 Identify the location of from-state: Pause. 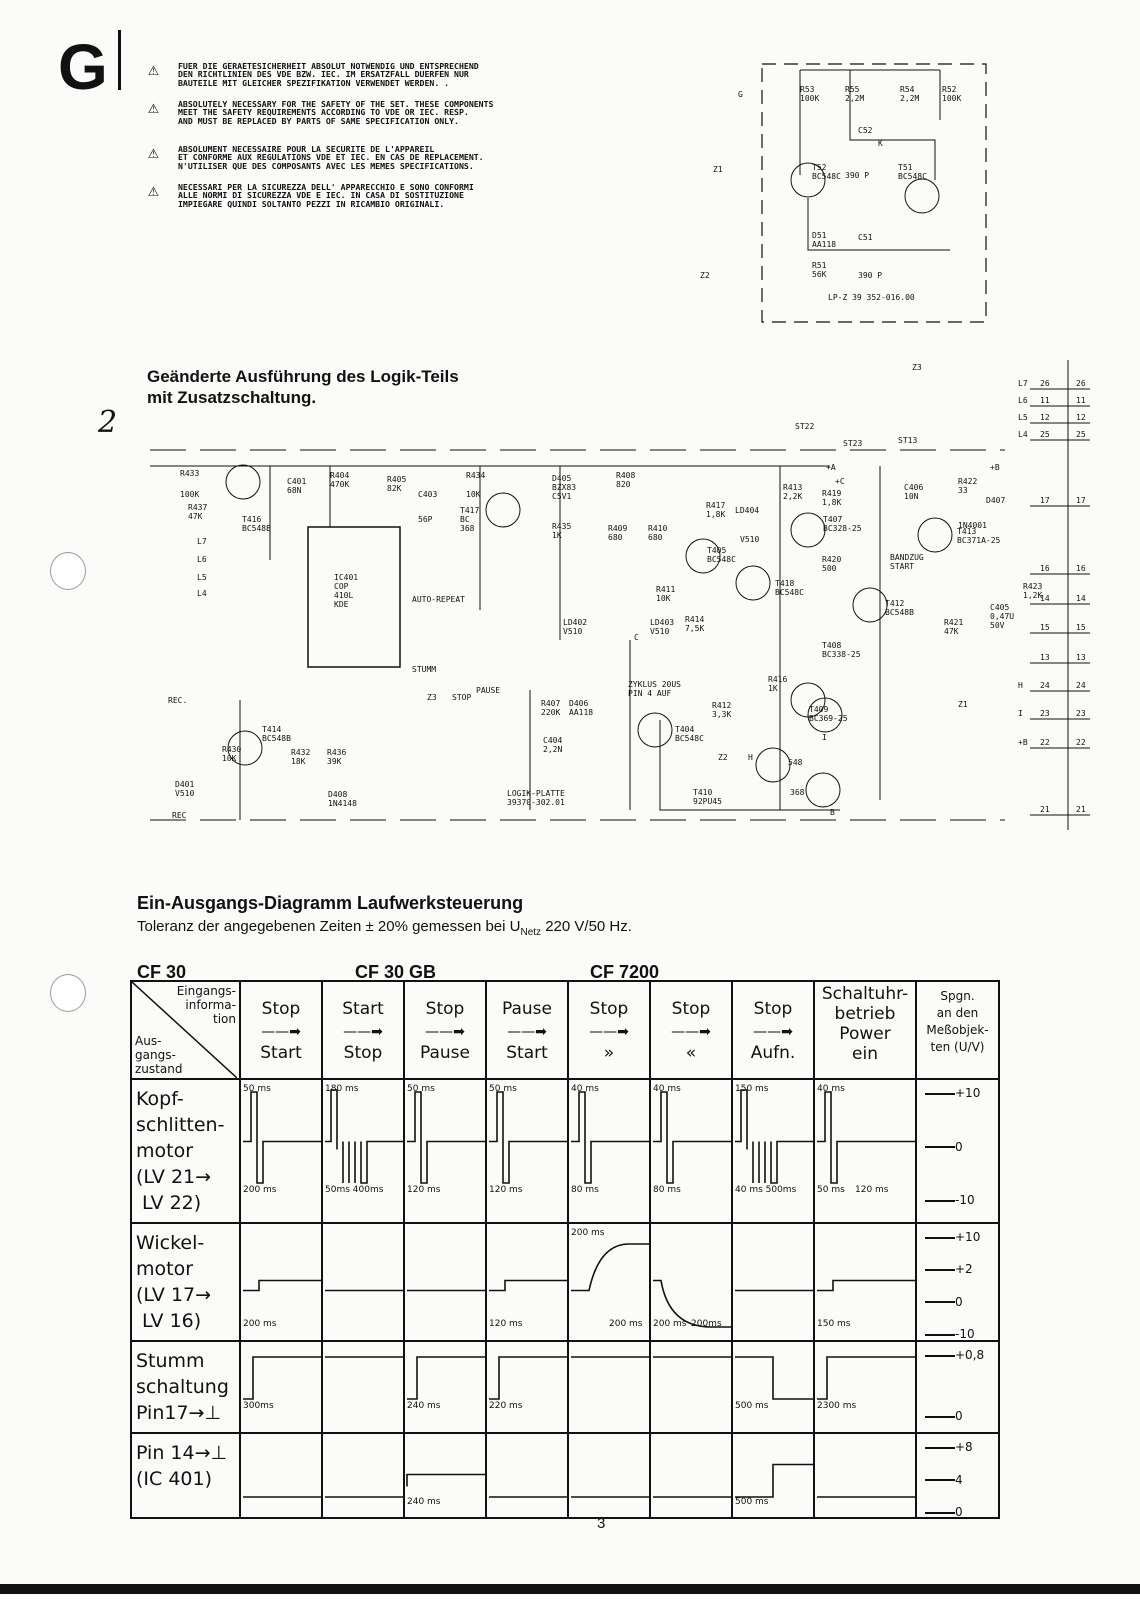
(527, 1009).